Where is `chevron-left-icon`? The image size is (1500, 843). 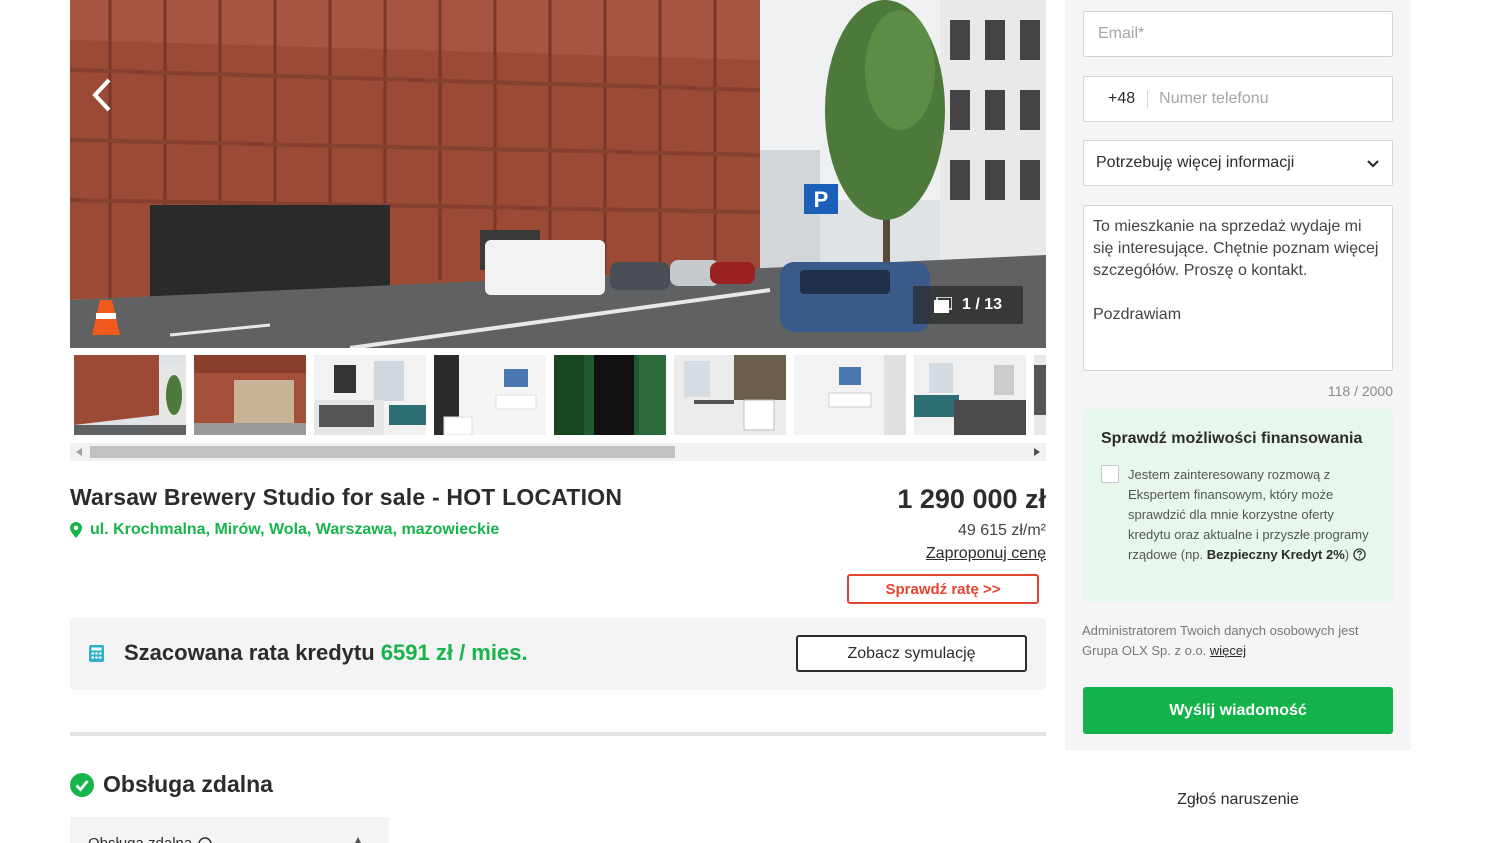
chevron-left-icon is located at coordinates (101, 95).